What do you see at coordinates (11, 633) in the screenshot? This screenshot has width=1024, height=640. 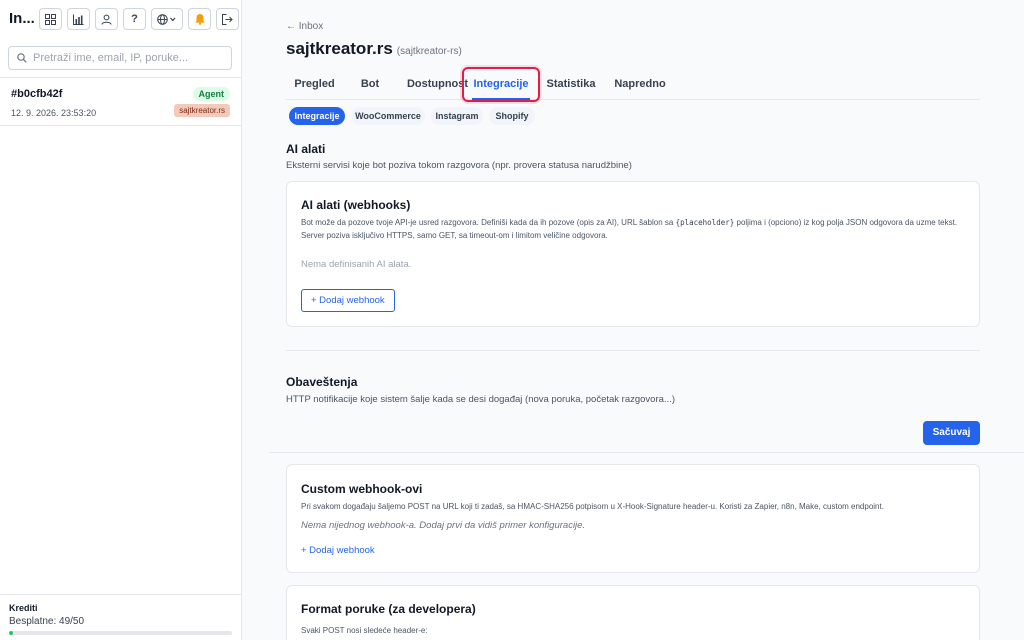 I see `credits-progress-fill` at bounding box center [11, 633].